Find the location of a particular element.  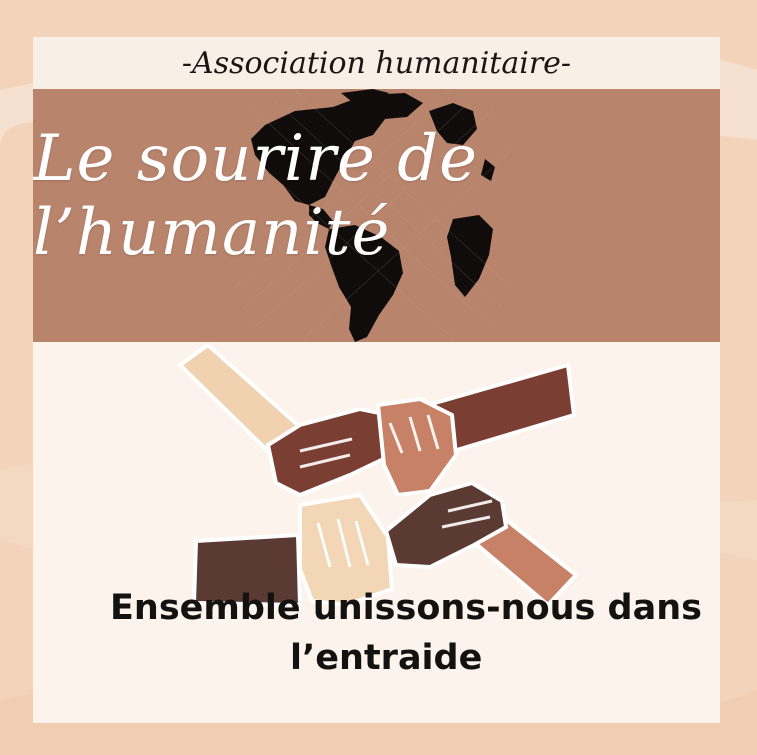

tagline: -Association humanitaire- is located at coordinates (376, 63).